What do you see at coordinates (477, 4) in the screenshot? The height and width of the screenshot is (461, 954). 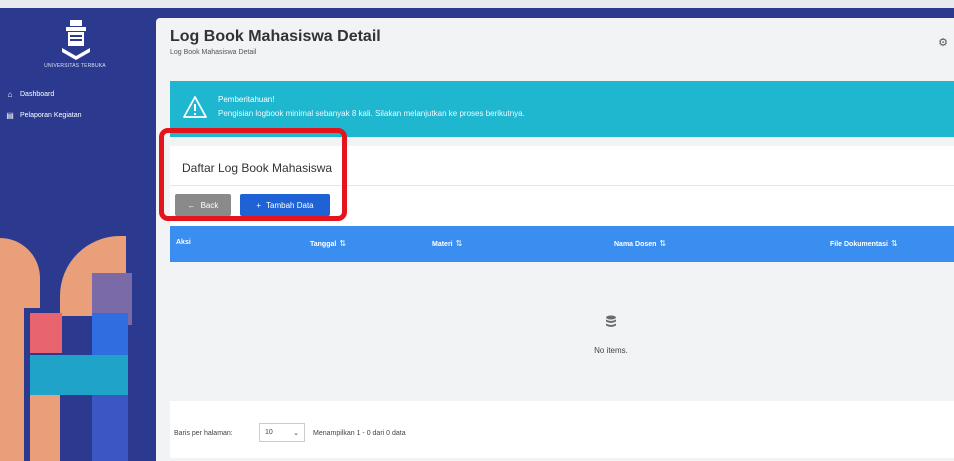 I see `top-bar` at bounding box center [477, 4].